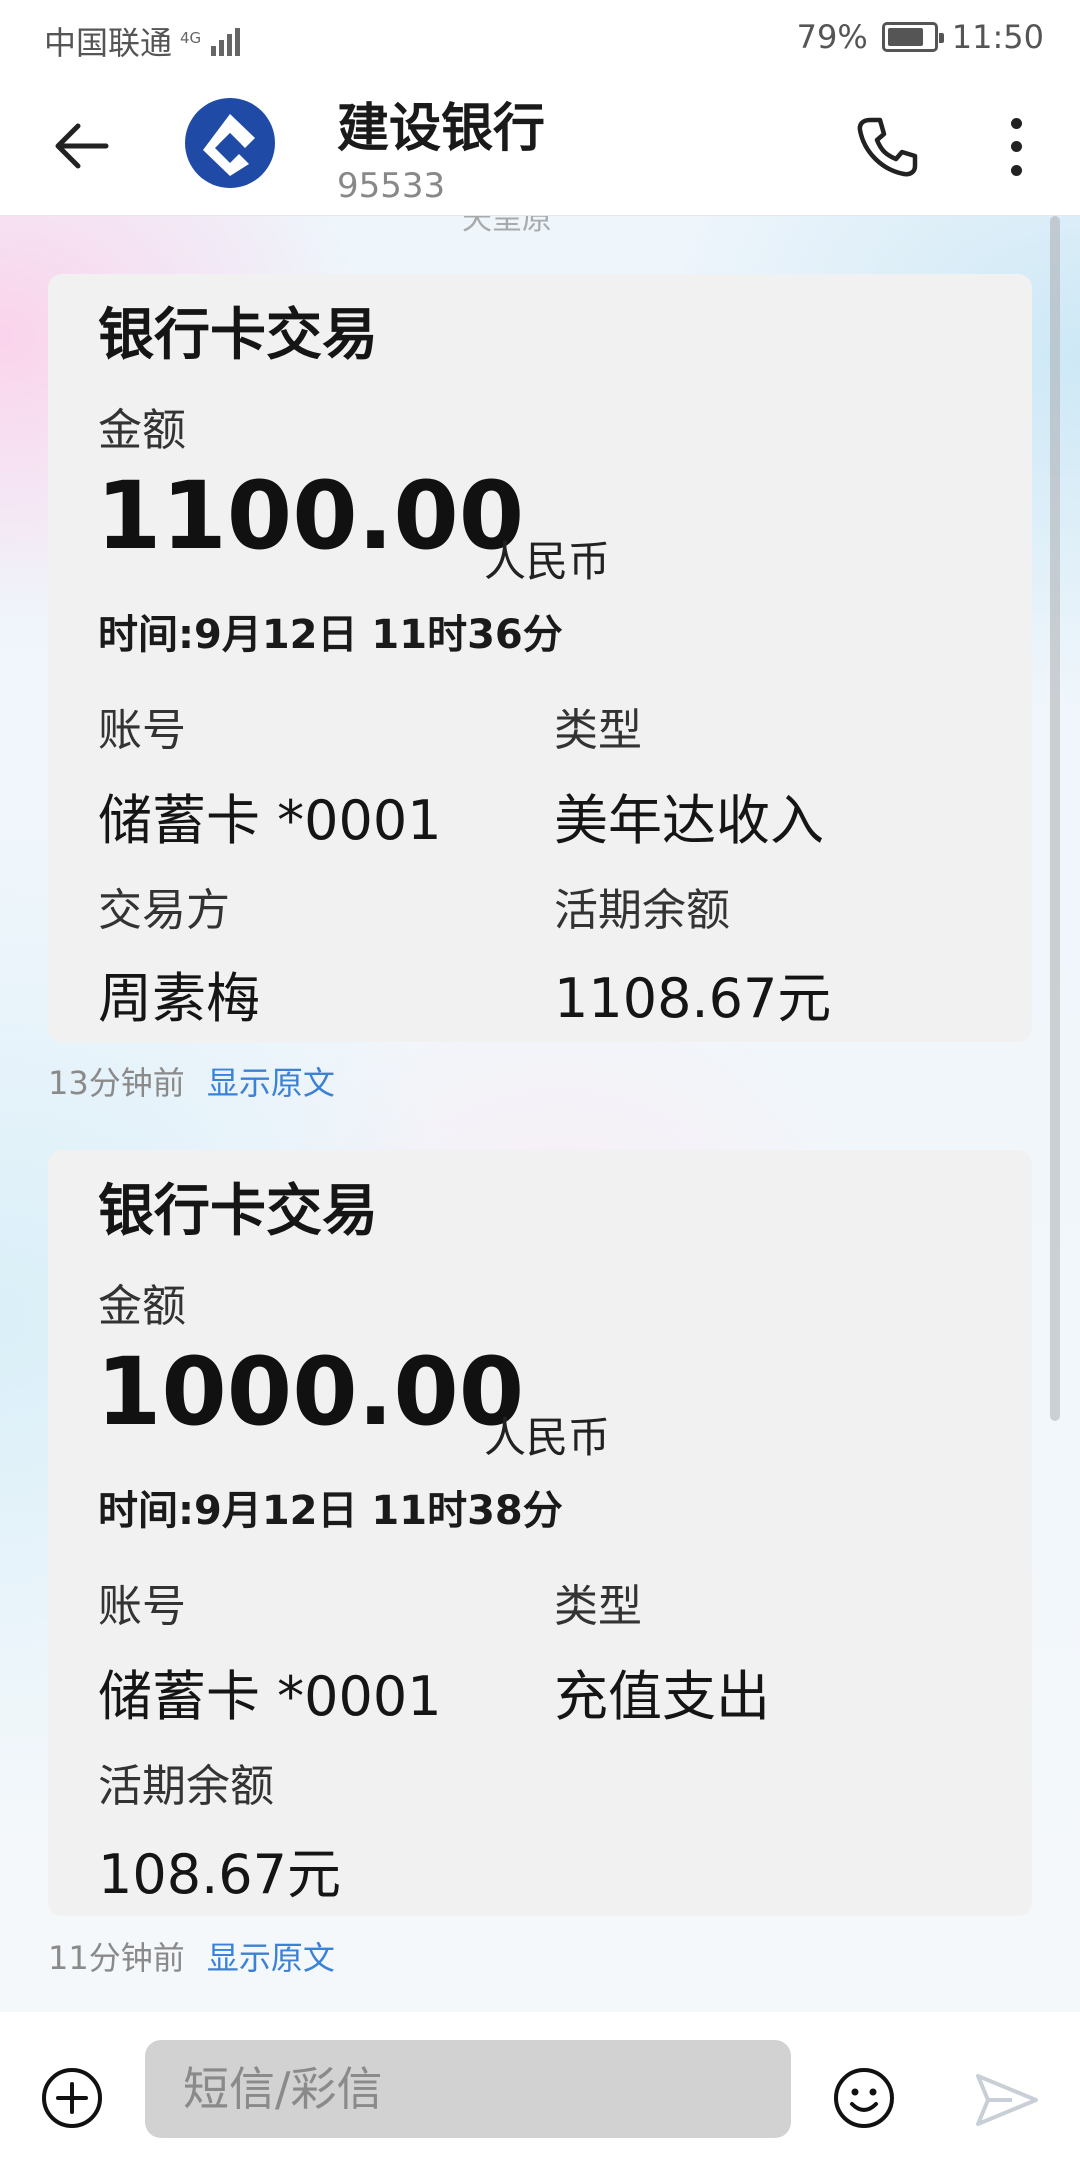 The height and width of the screenshot is (2160, 1080). What do you see at coordinates (179, 998) in the screenshot?
I see `party-value: 周素梅` at bounding box center [179, 998].